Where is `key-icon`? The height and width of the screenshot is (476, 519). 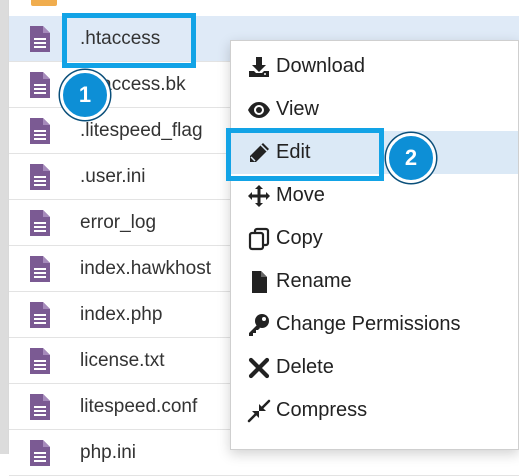
key-icon is located at coordinates (259, 325).